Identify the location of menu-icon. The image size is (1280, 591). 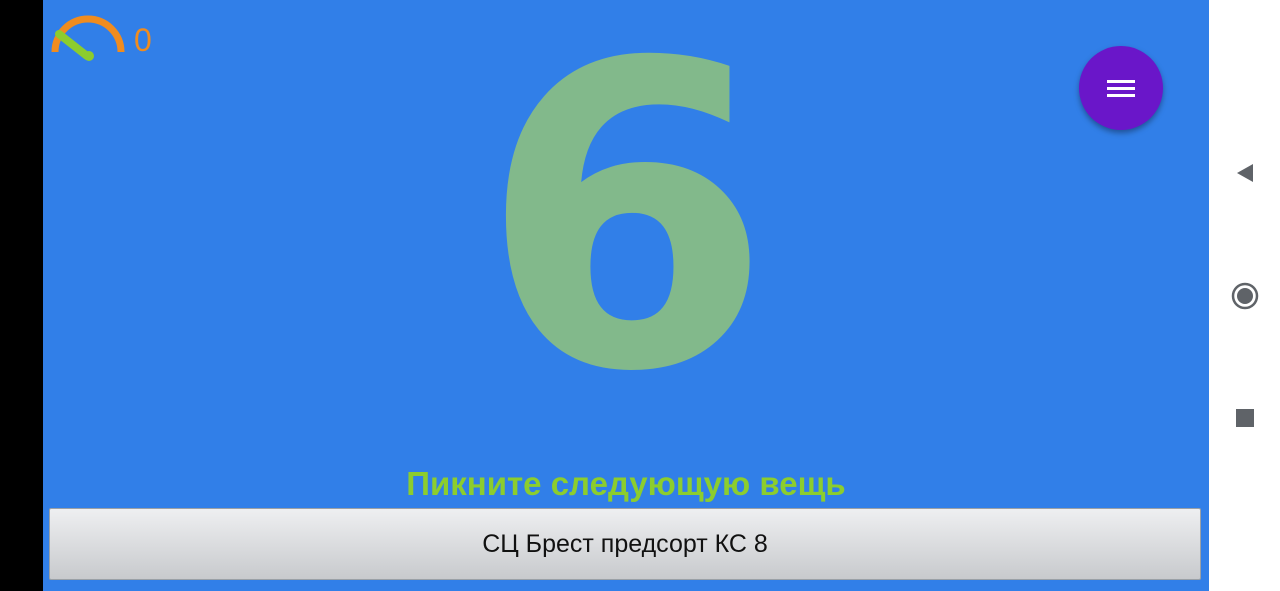
(1121, 88).